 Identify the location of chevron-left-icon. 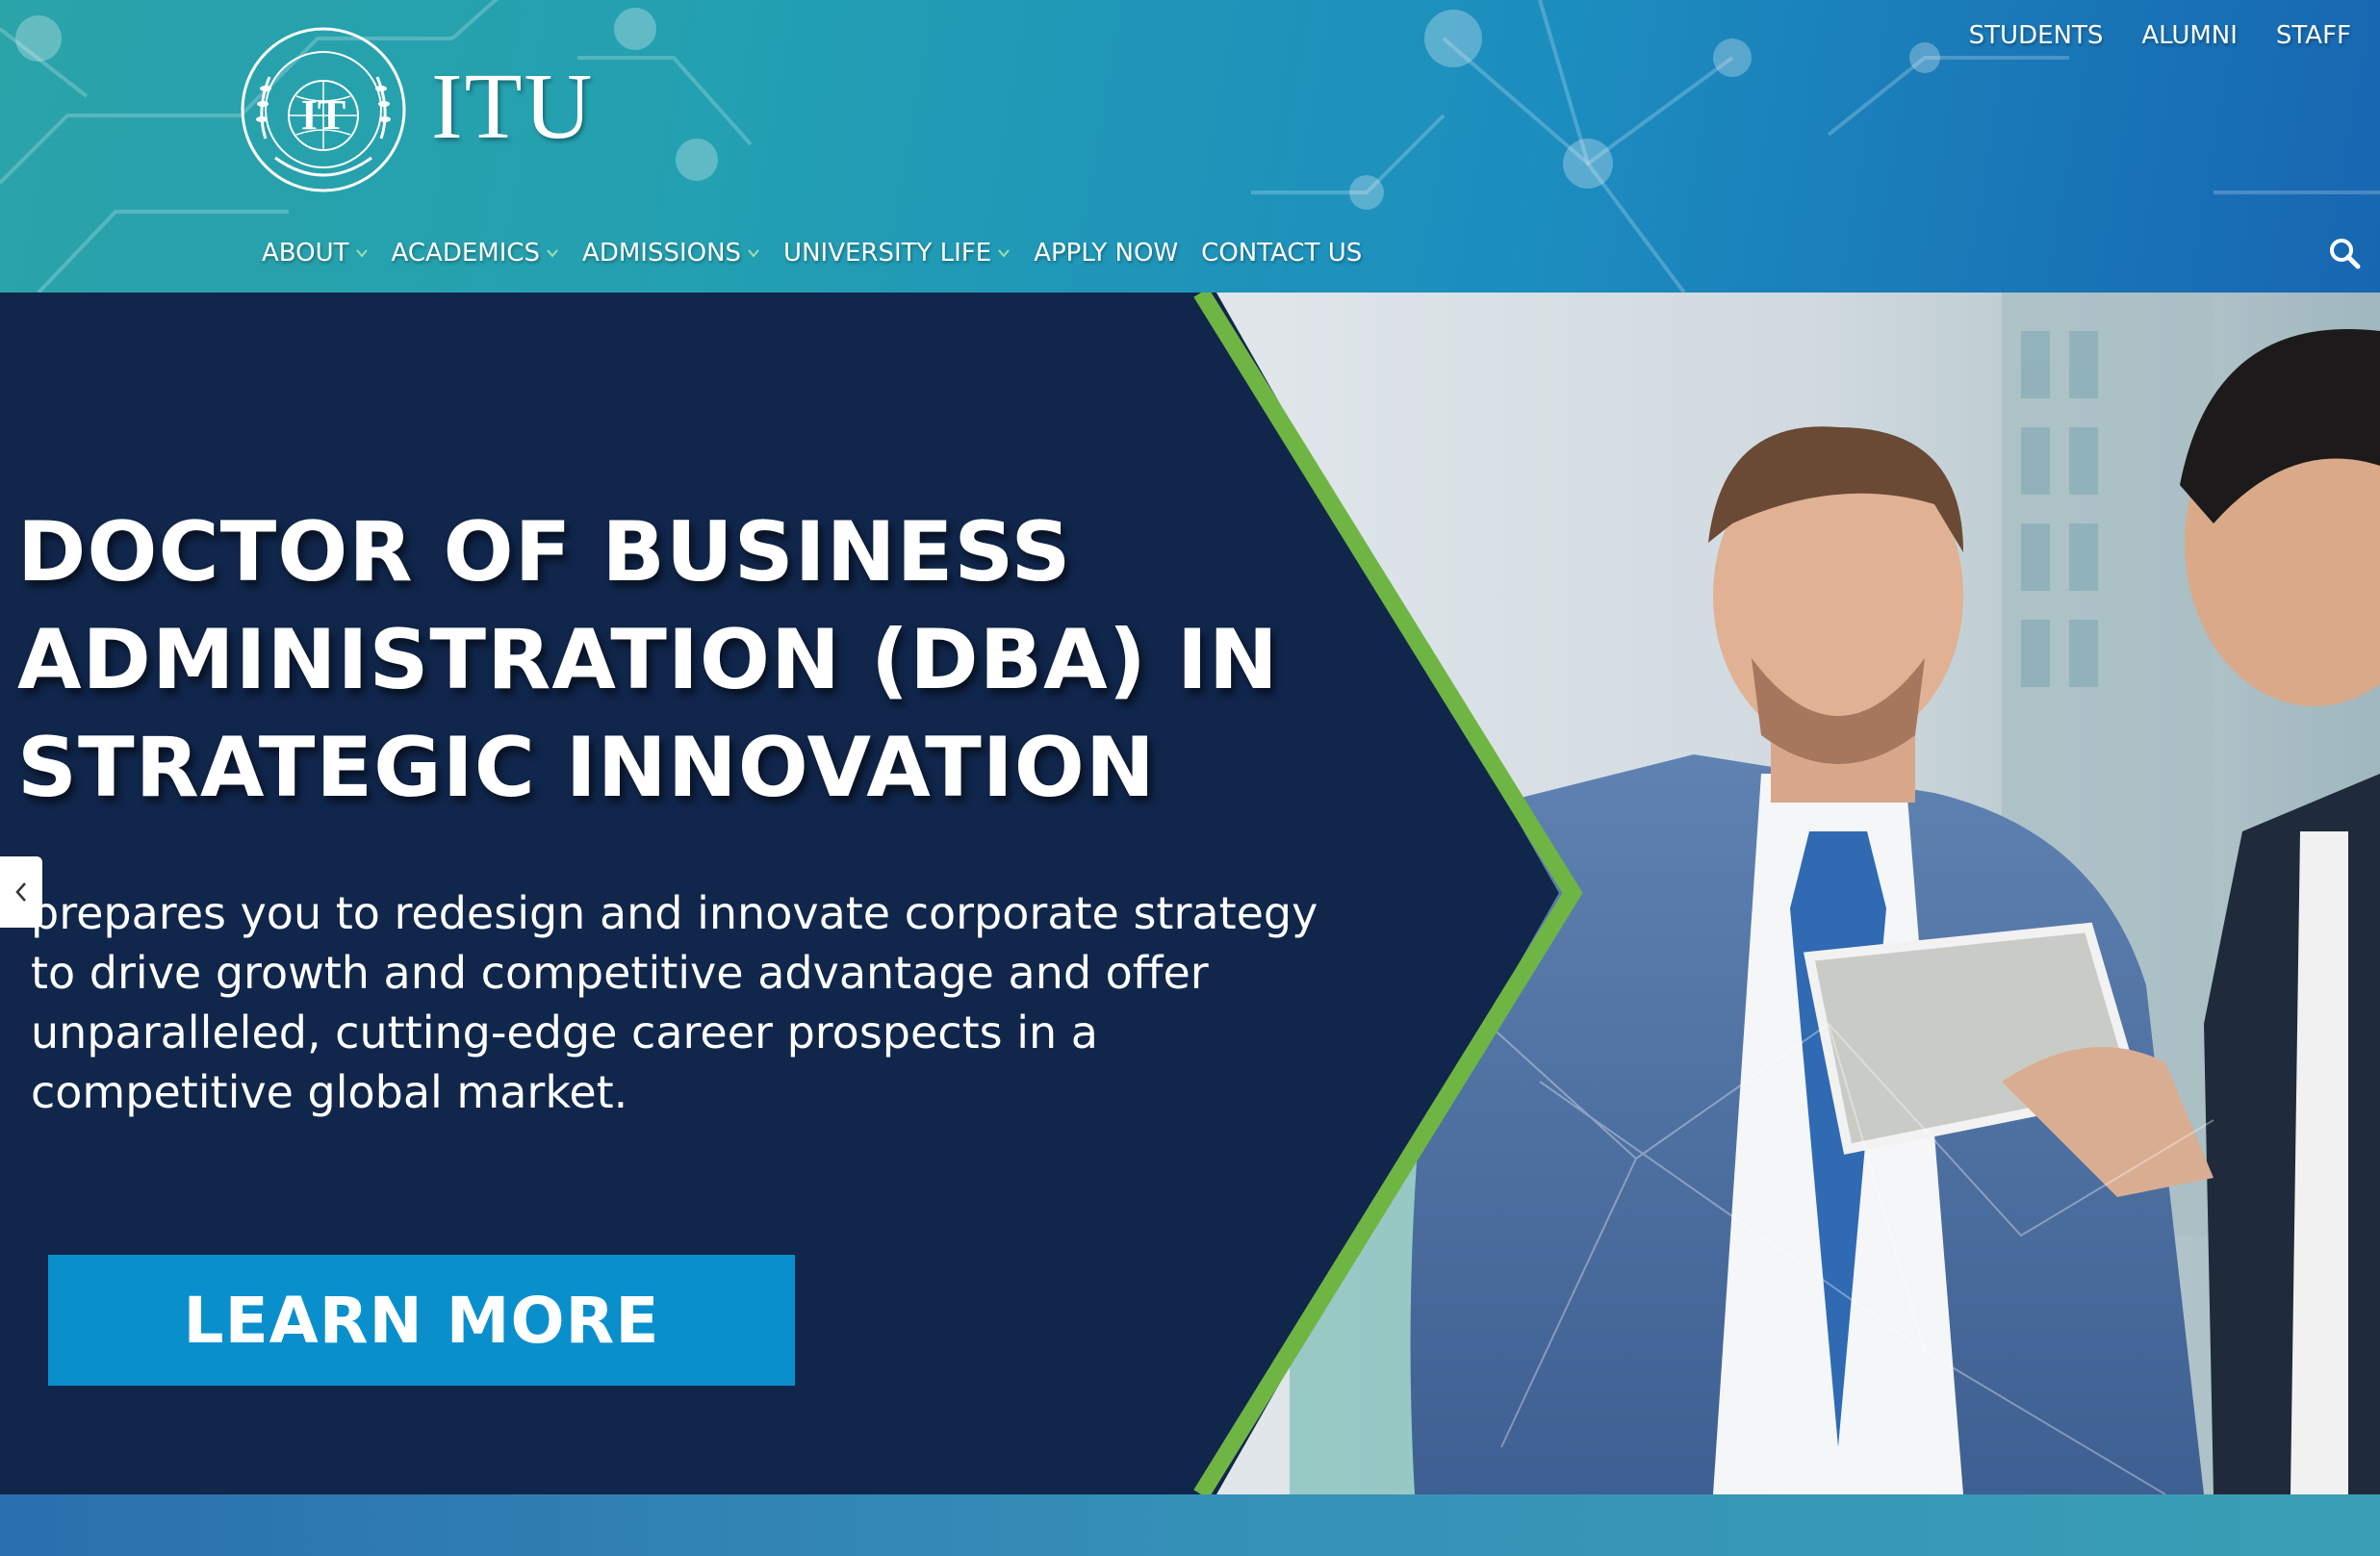
(20, 892).